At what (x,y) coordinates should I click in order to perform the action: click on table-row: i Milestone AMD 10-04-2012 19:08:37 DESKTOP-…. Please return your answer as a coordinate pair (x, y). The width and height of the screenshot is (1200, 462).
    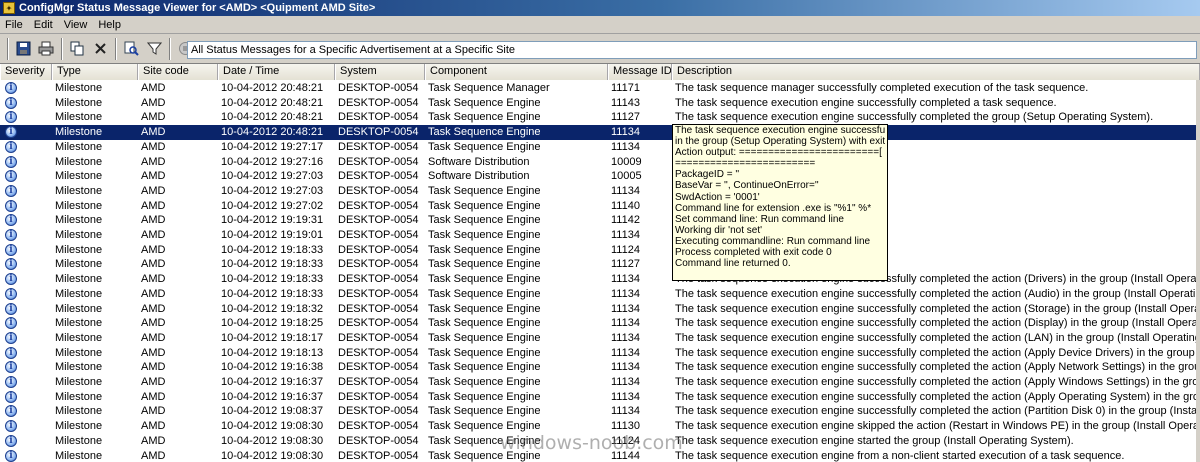
    Looking at the image, I should click on (600, 411).